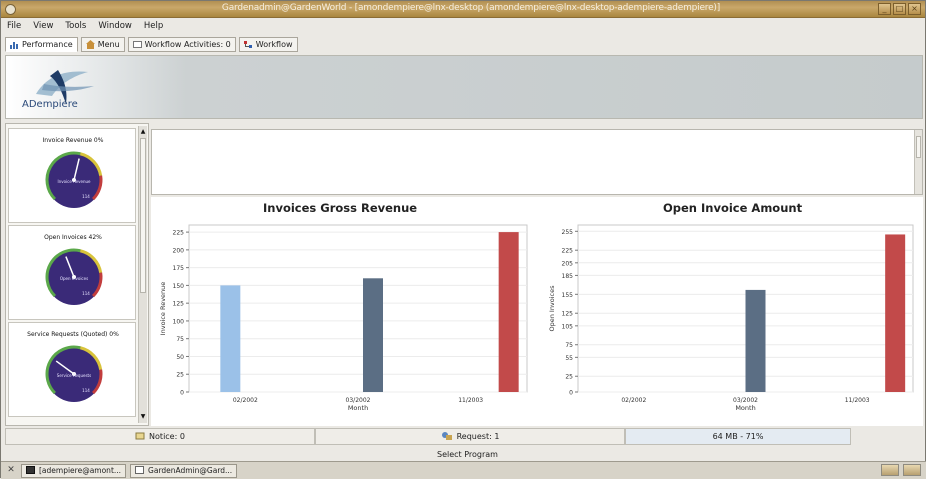 The height and width of the screenshot is (479, 926). What do you see at coordinates (537, 162) in the screenshot?
I see `activity-pane` at bounding box center [537, 162].